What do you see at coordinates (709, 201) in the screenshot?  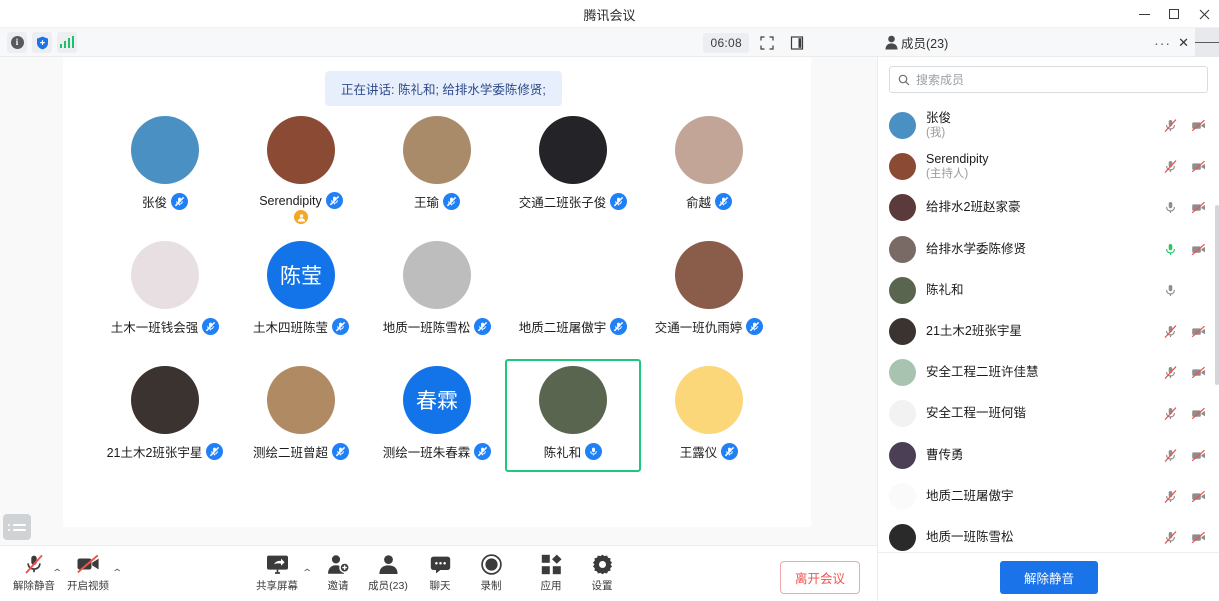 I see `tile-name-line: 俞越` at bounding box center [709, 201].